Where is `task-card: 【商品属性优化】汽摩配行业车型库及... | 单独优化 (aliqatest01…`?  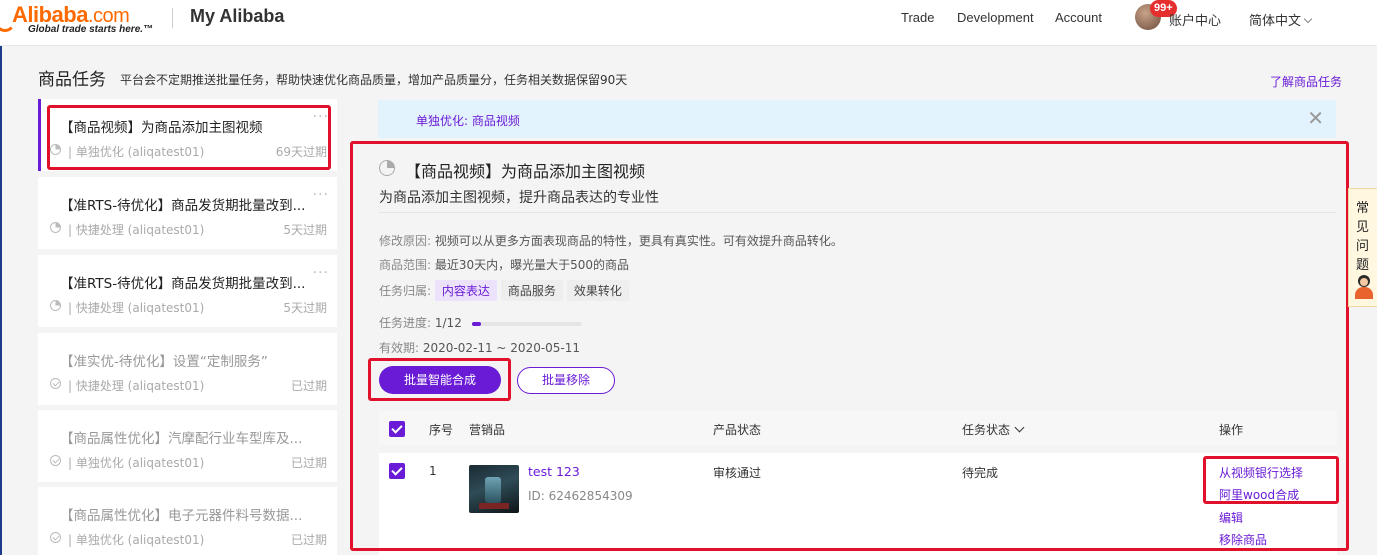 task-card: 【商品属性优化】汽摩配行业车型库及... | 单独优化 (aliqatest01… is located at coordinates (187, 446).